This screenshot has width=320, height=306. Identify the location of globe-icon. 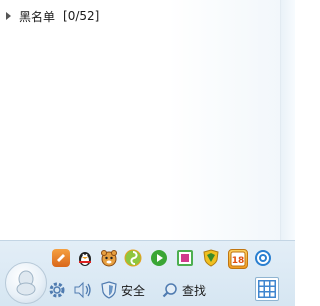
(263, 258).